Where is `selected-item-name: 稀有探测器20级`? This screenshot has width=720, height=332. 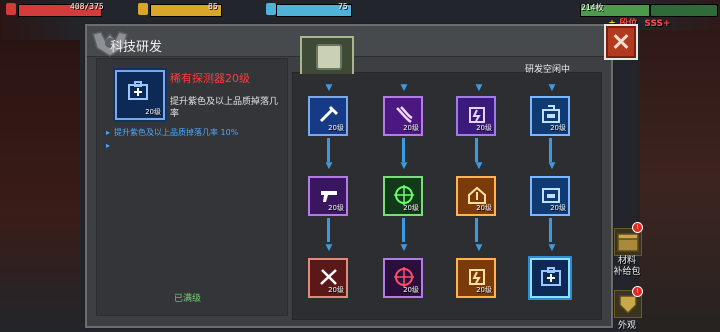 selected-item-name: 稀有探测器20级 is located at coordinates (210, 78).